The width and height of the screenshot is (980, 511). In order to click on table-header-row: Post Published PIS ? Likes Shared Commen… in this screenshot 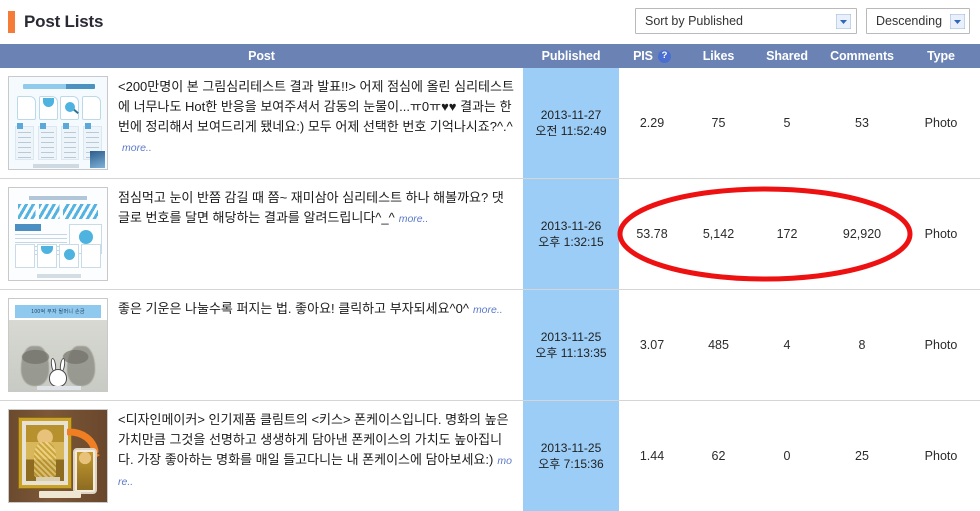, I will do `click(490, 56)`.